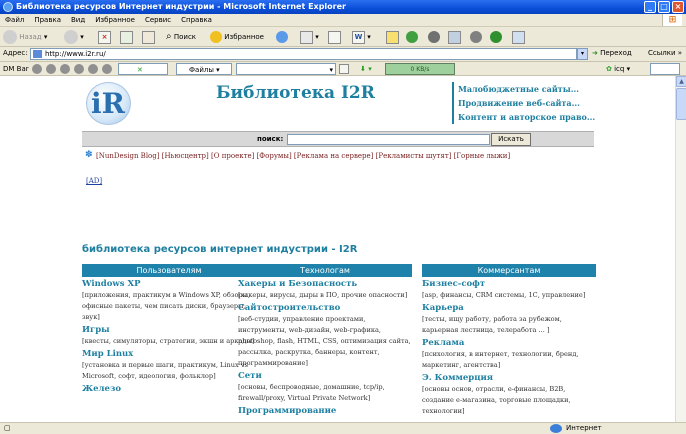 This screenshot has height=434, width=686. What do you see at coordinates (169, 284) in the screenshot?
I see `category-link: Windows XP` at bounding box center [169, 284].